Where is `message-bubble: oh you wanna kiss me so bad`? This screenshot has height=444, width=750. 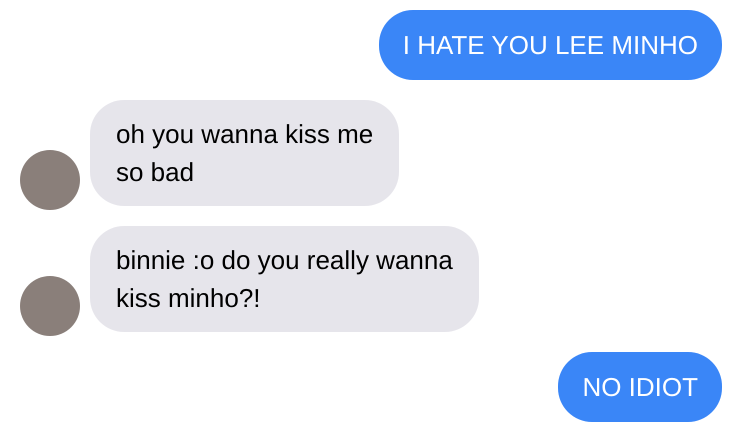
message-bubble: oh you wanna kiss me so bad is located at coordinates (245, 153).